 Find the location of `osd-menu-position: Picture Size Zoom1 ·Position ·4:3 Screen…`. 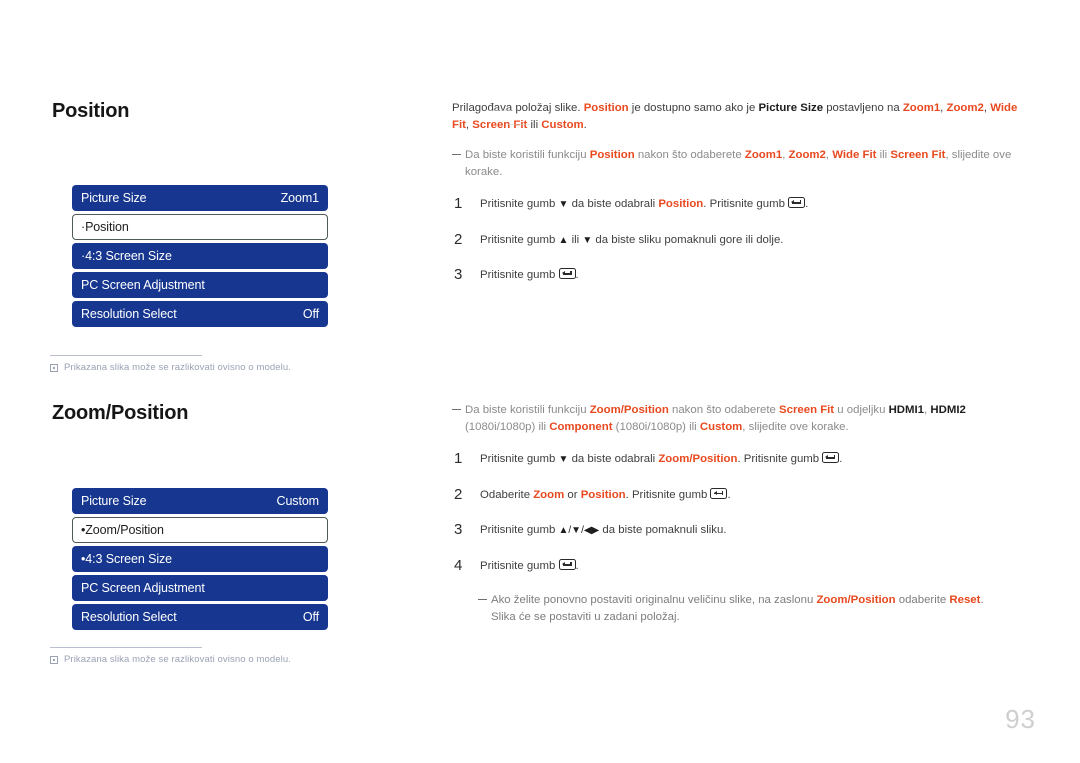

osd-menu-position: Picture Size Zoom1 ·Position ·4:3 Screen… is located at coordinates (200, 257).